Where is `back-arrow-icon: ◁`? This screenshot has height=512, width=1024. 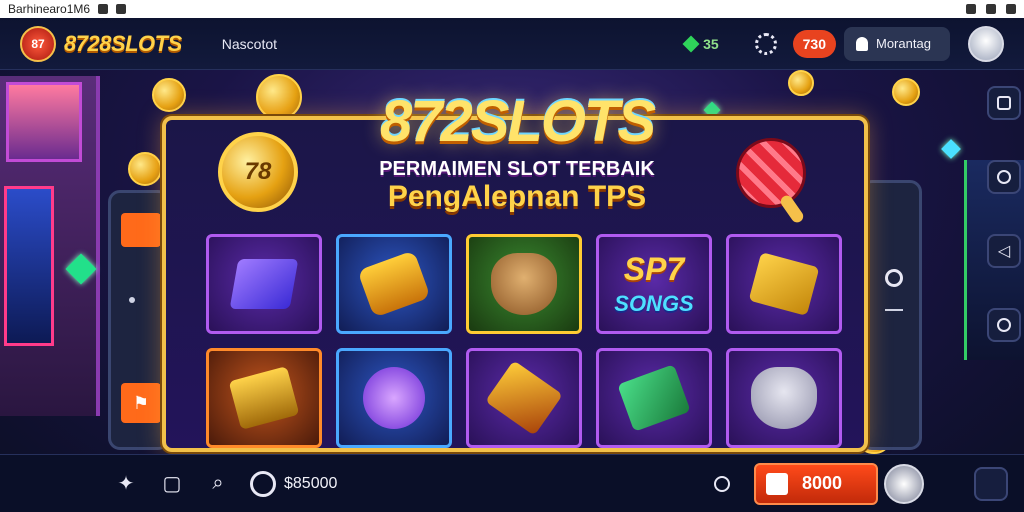 back-arrow-icon: ◁ is located at coordinates (1004, 251).